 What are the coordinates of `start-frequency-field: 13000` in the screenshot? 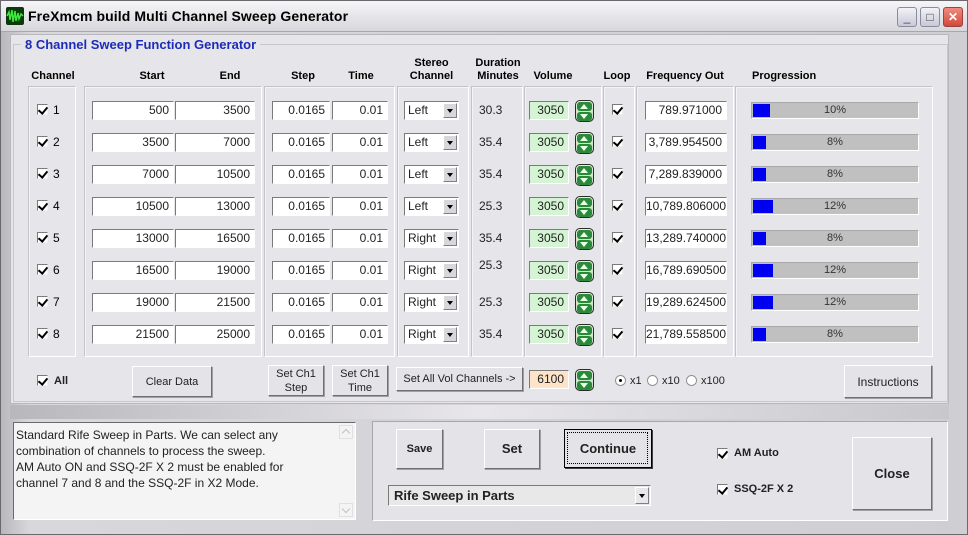 It's located at (133, 238).